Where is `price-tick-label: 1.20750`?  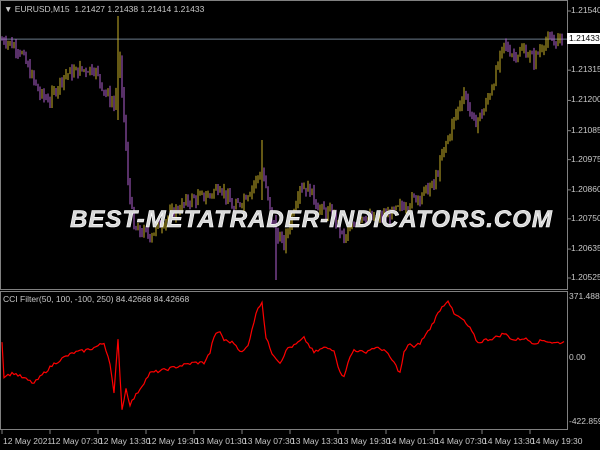 price-tick-label: 1.20750 is located at coordinates (585, 217).